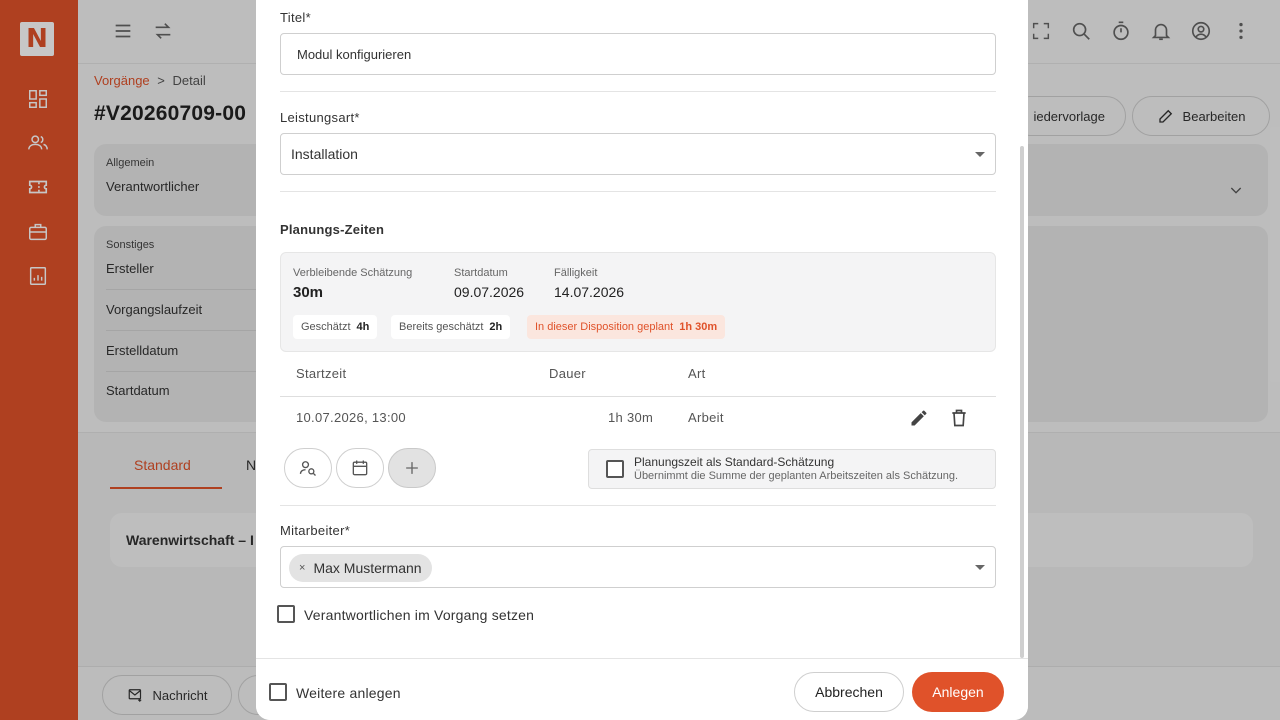 This screenshot has width=1280, height=720. I want to click on already-estimated-chip: Bereits geschätzt 2h, so click(451, 327).